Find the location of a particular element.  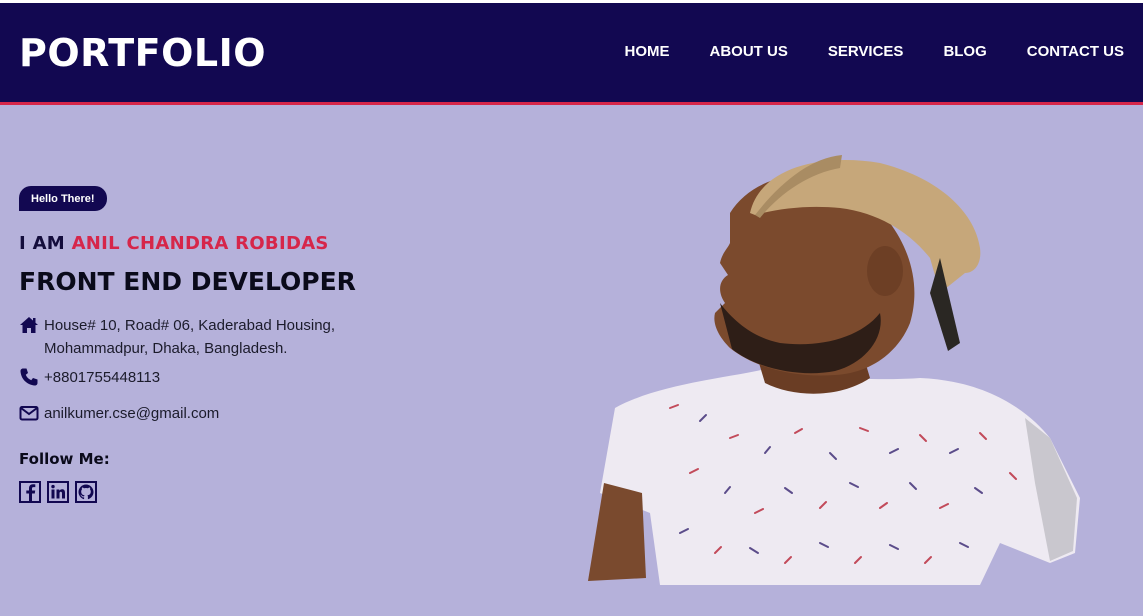

facebook-icon is located at coordinates (31, 492).